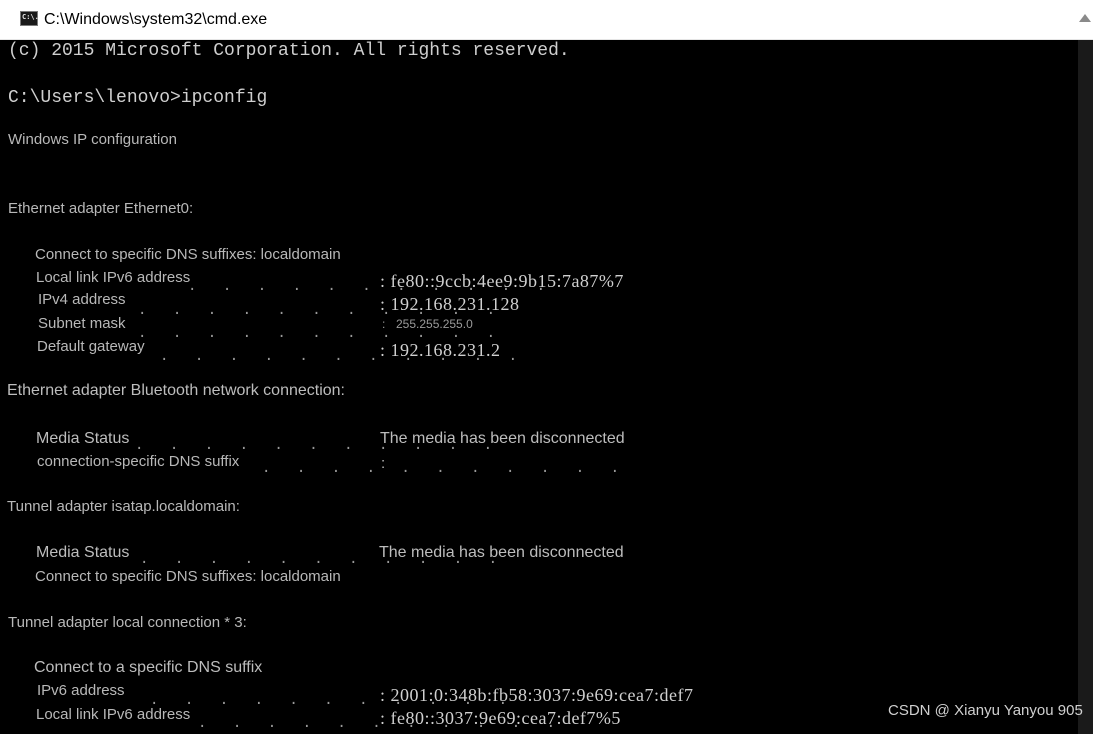 Image resolution: width=1093 pixels, height=734 pixels. What do you see at coordinates (101, 208) in the screenshot?
I see `eth0-title: Ethernet adapter Ethernet0:` at bounding box center [101, 208].